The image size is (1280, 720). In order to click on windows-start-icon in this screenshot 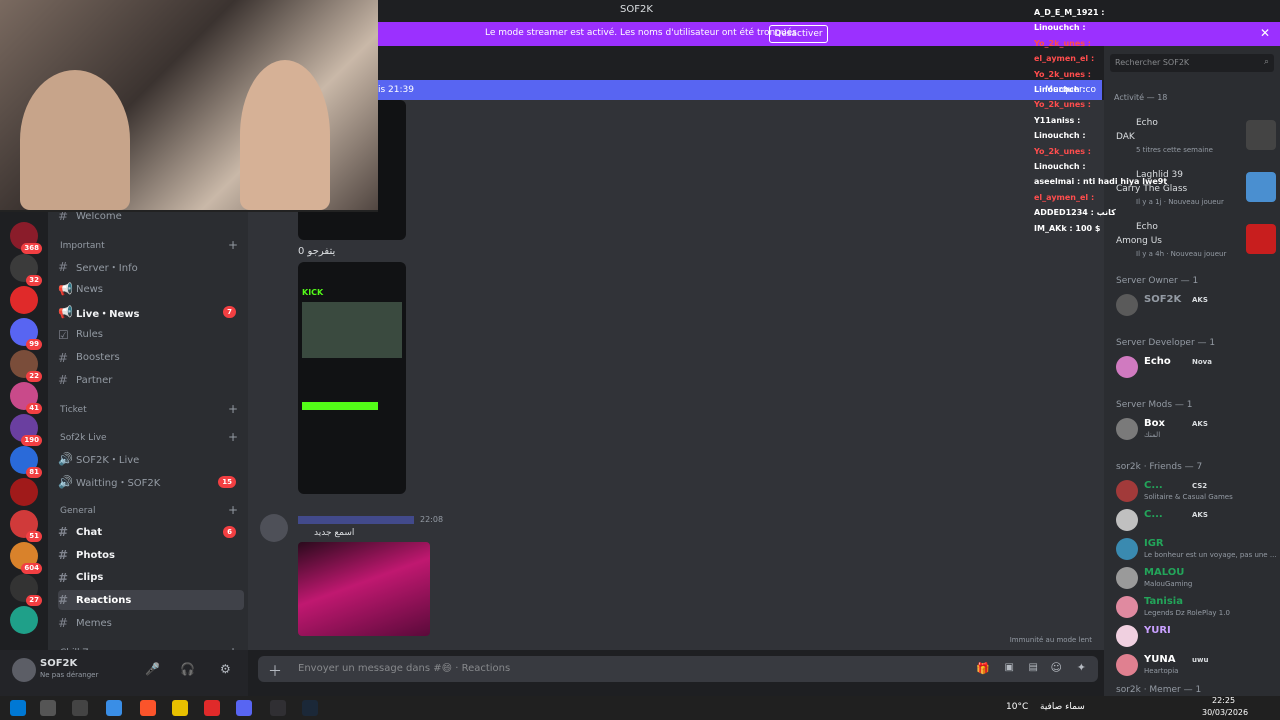, I will do `click(18, 708)`.